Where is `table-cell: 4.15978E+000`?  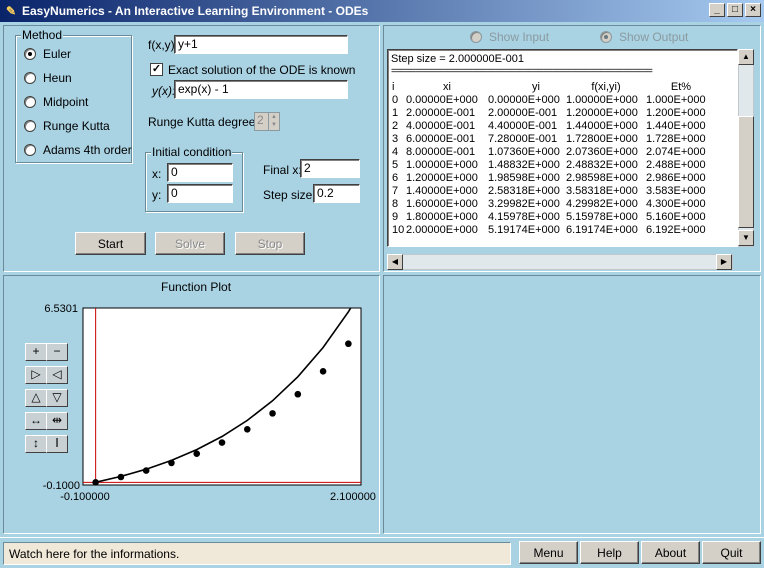 table-cell: 4.15978E+000 is located at coordinates (524, 216).